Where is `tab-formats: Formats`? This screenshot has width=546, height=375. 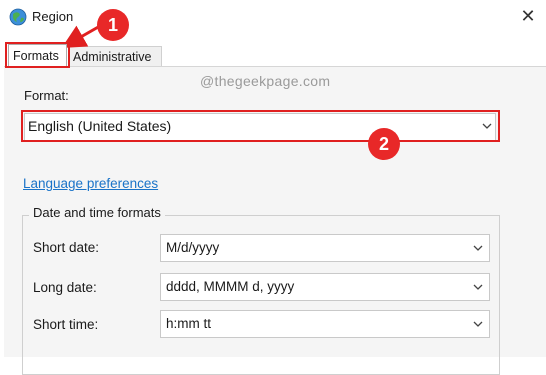 tab-formats: Formats is located at coordinates (37, 55).